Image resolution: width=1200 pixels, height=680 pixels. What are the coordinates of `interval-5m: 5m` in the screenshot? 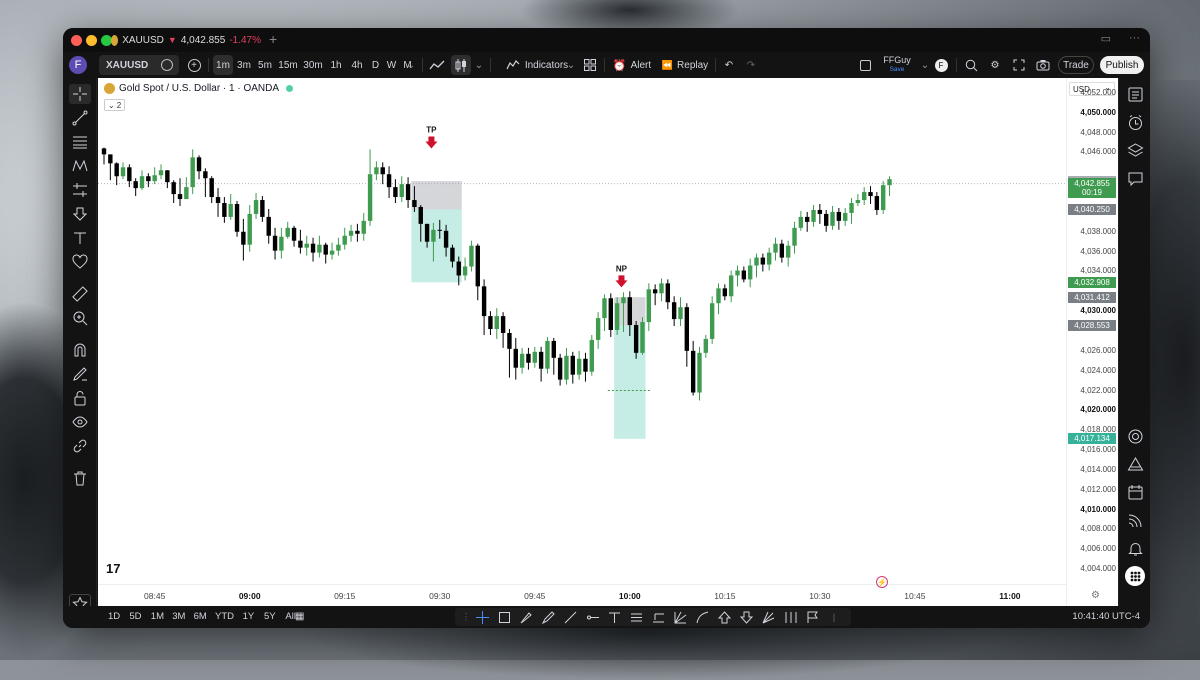 It's located at (265, 65).